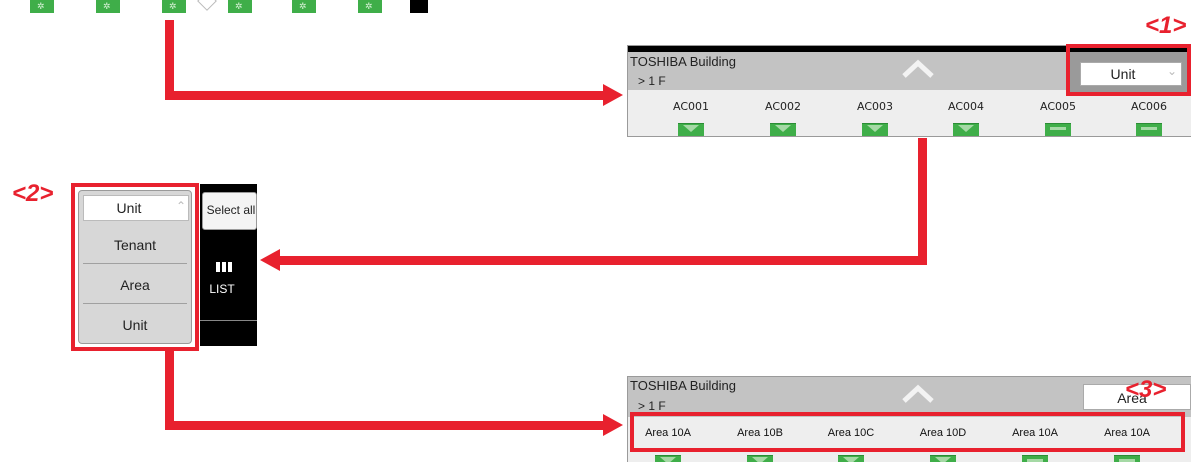  What do you see at coordinates (224, 267) in the screenshot?
I see `grid-icon` at bounding box center [224, 267].